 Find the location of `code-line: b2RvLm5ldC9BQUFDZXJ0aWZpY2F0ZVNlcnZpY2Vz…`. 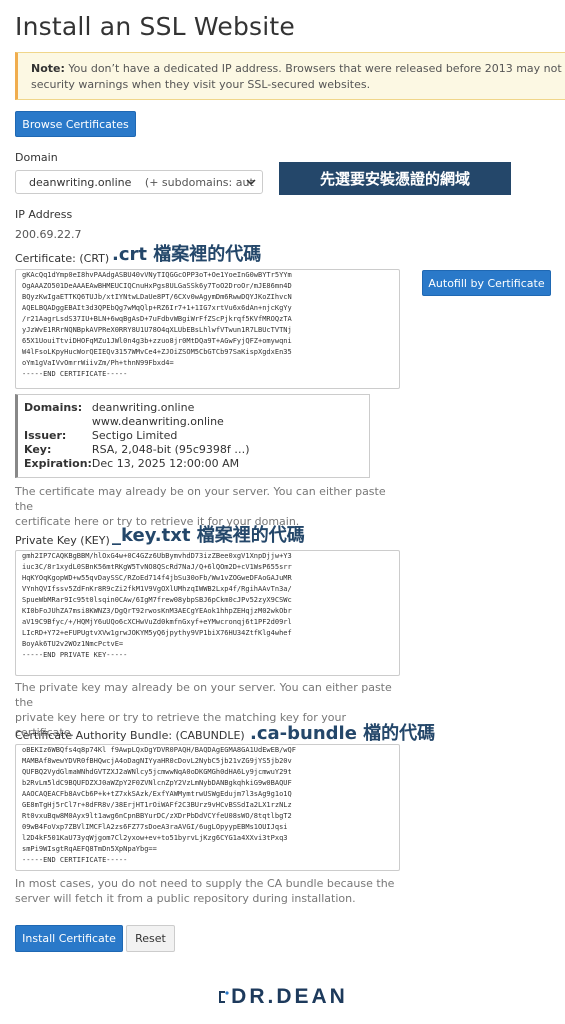

code-line: b2RvLm5ldC9BQUFDZXJ0aWZpY2F0ZVNlcnZpY2Vz… is located at coordinates (157, 783).